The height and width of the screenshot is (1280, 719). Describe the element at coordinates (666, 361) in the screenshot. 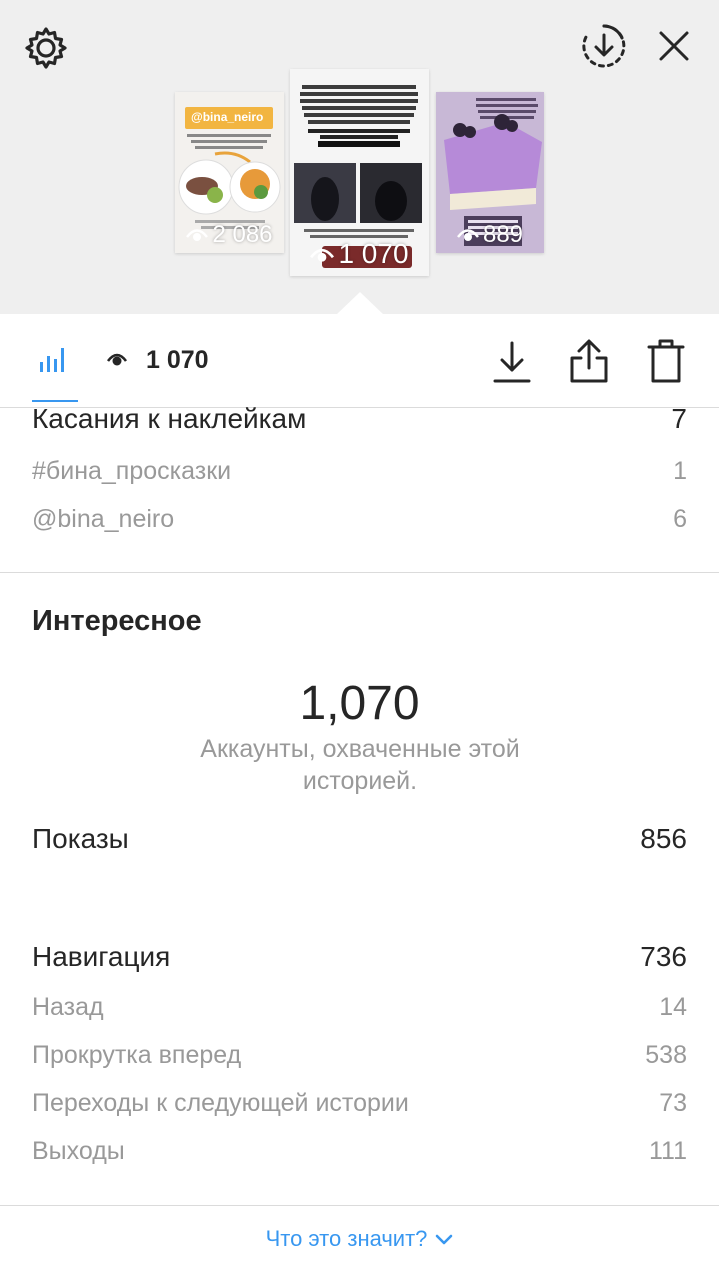

I see `trash-icon` at that location.